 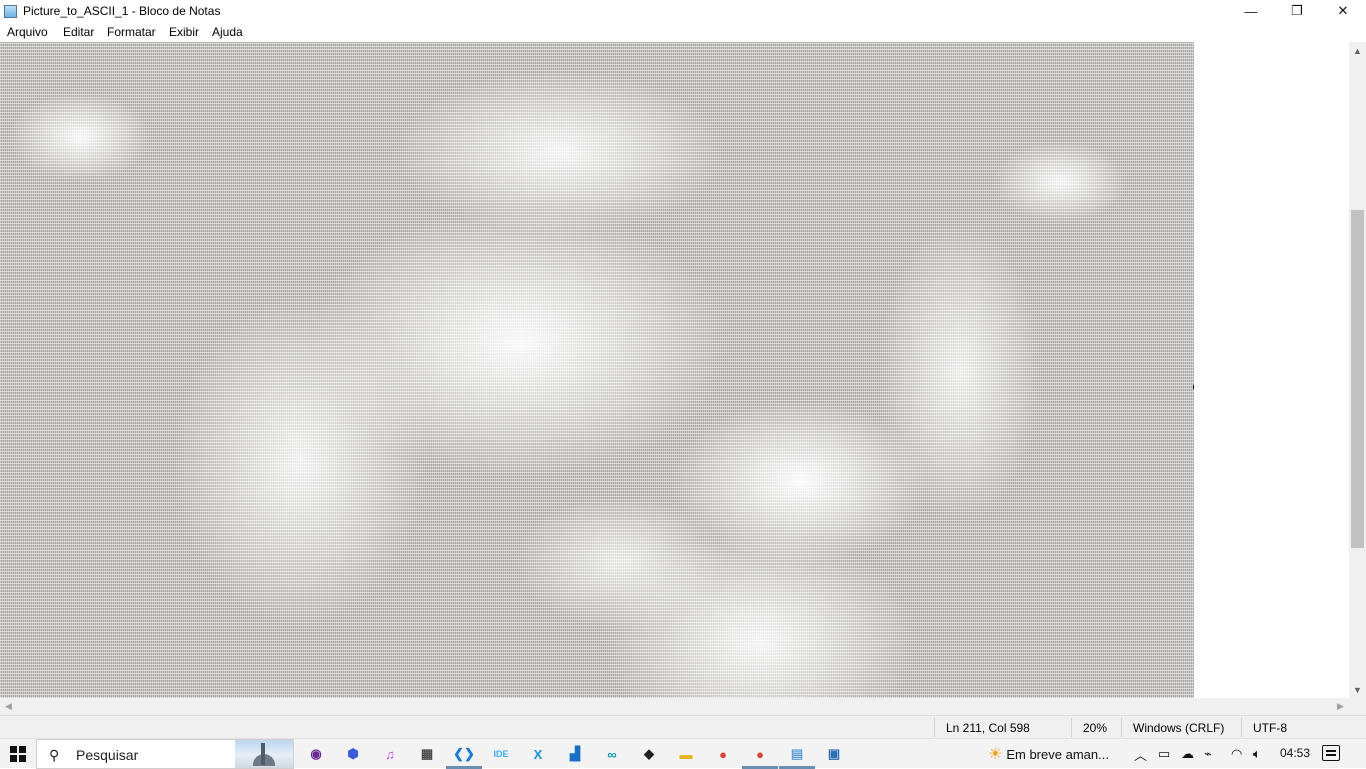 I want to click on file-explorer-icon: ▬, so click(x=686, y=754).